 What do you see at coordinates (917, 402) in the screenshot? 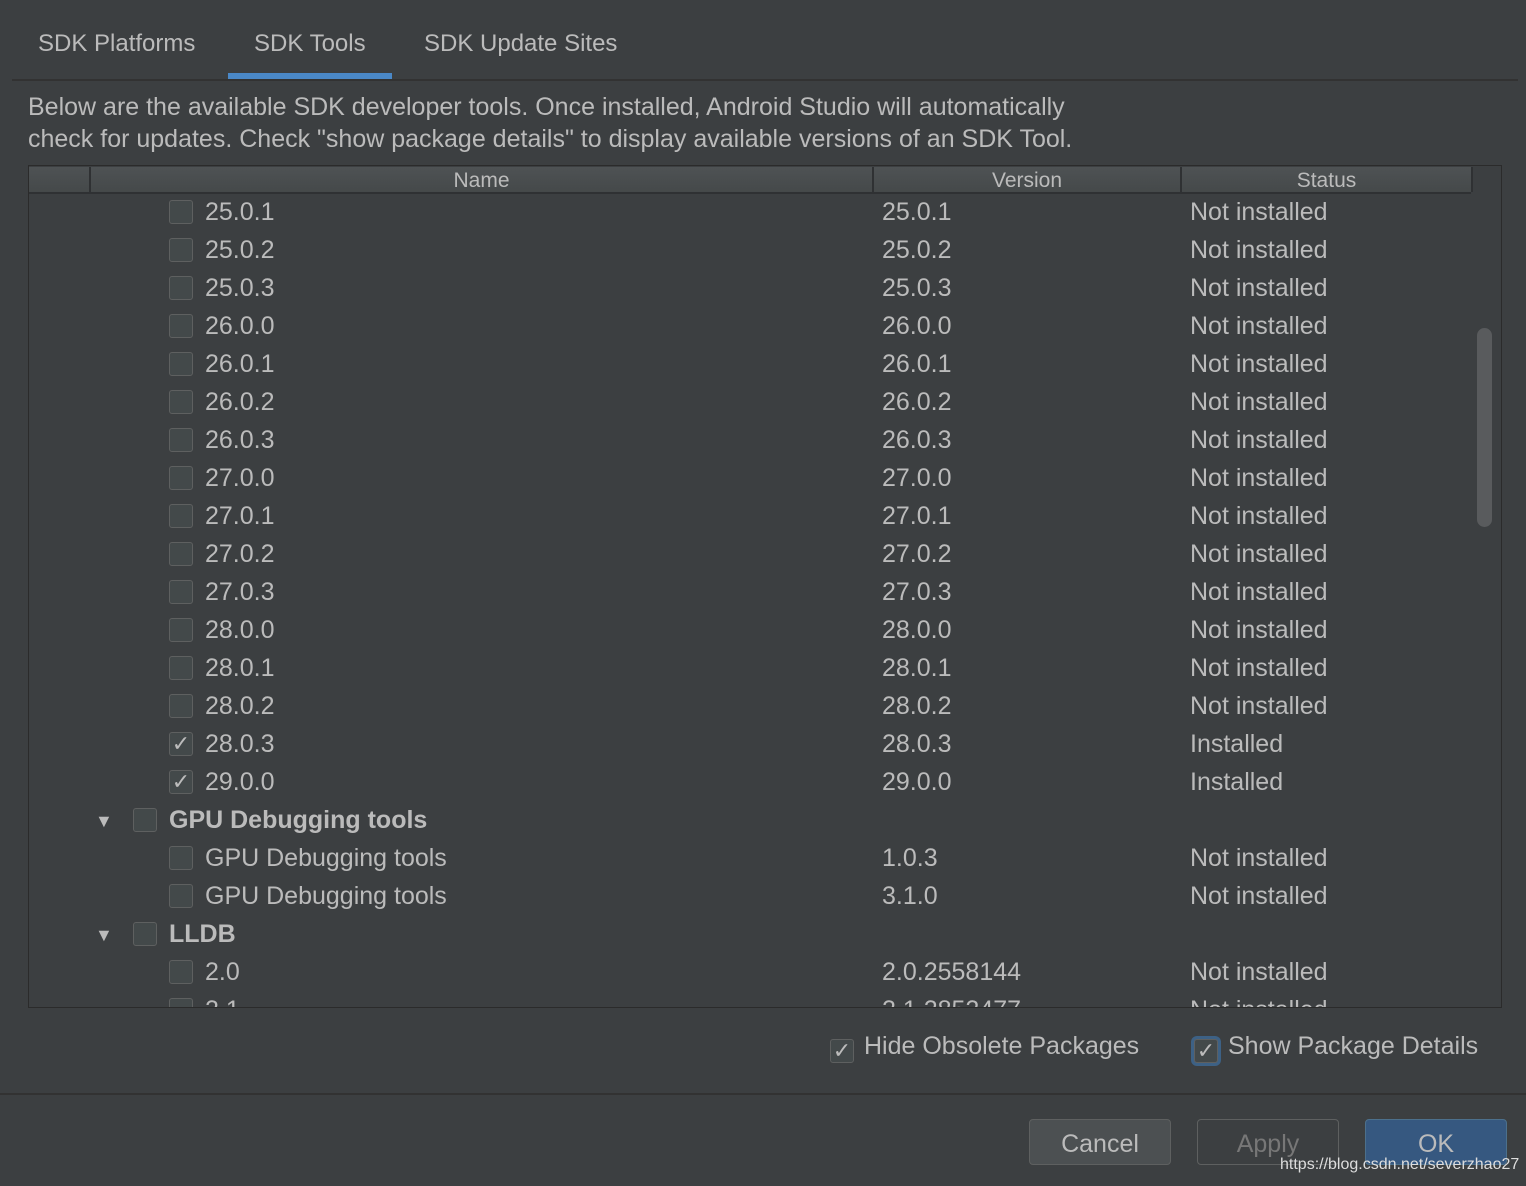
I see `package-version: 26.0.2` at bounding box center [917, 402].